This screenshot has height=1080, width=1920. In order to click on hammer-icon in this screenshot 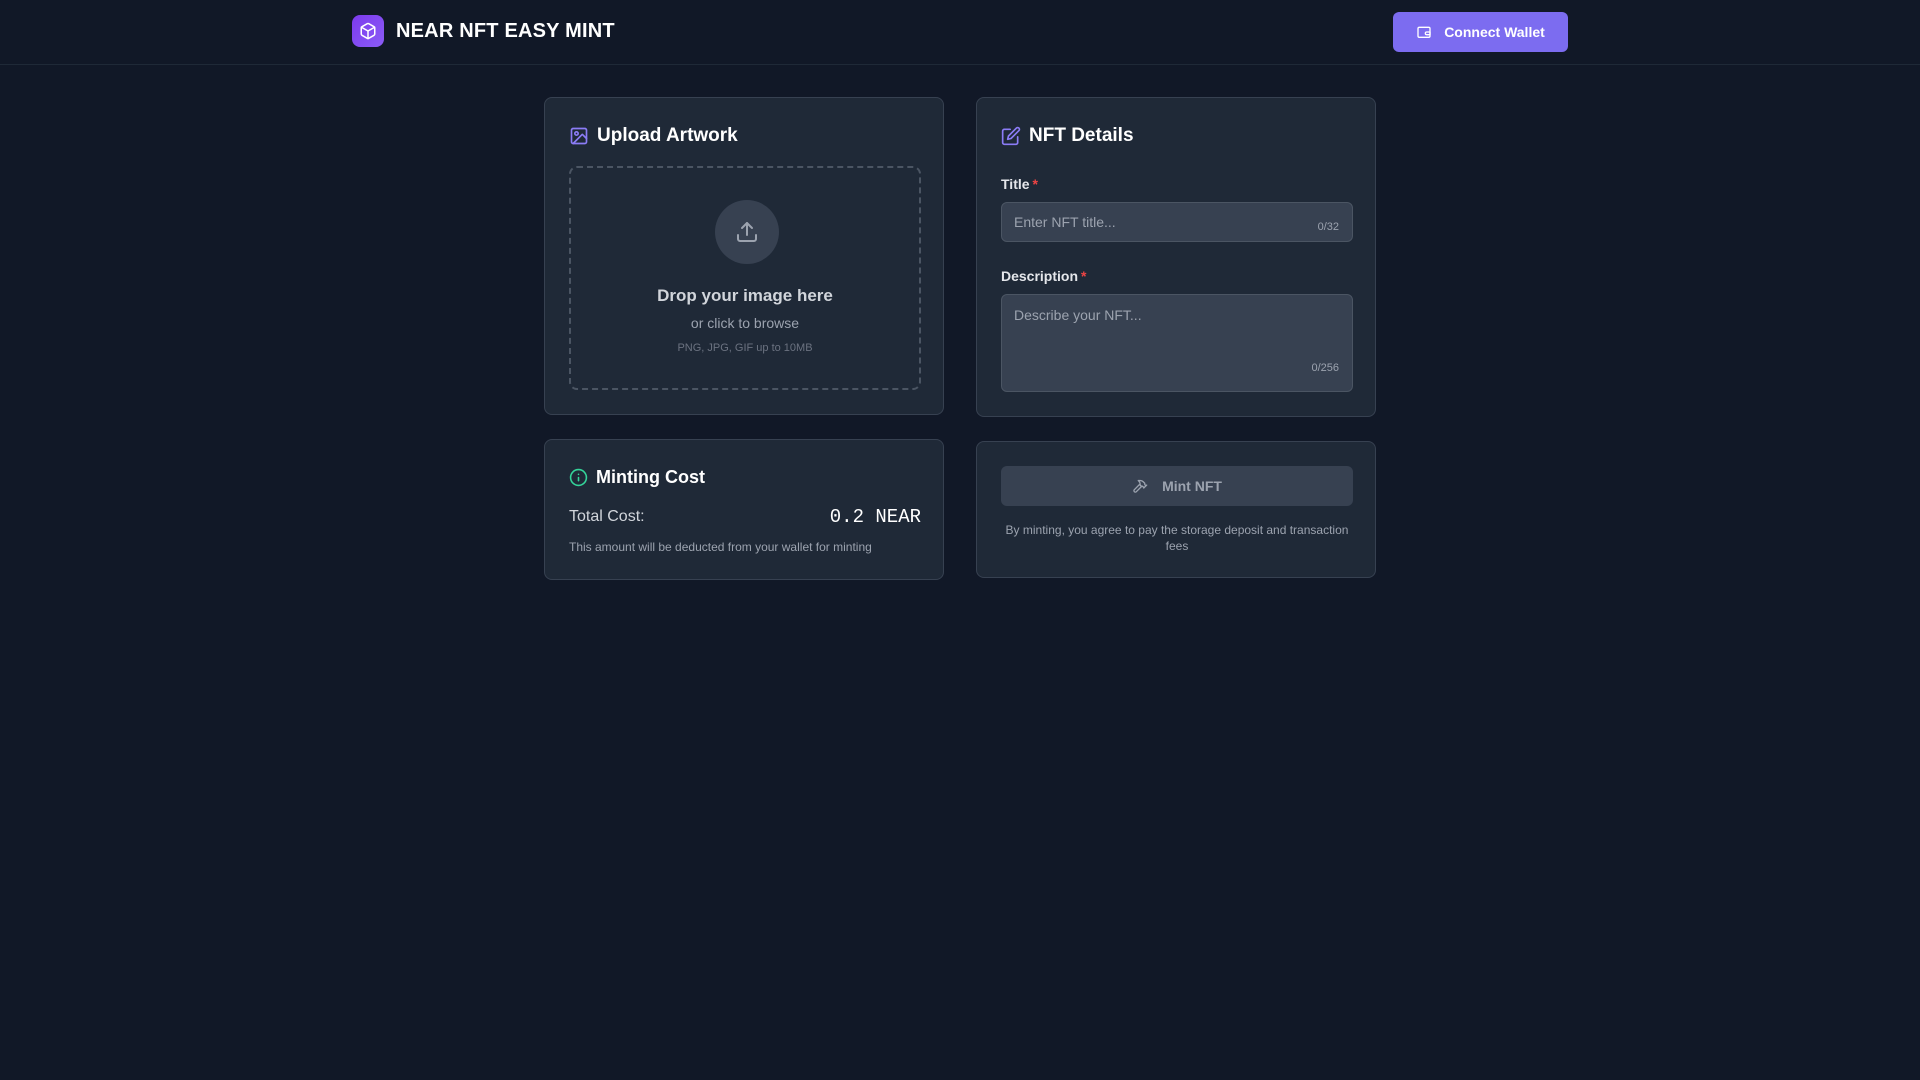, I will do `click(1140, 486)`.